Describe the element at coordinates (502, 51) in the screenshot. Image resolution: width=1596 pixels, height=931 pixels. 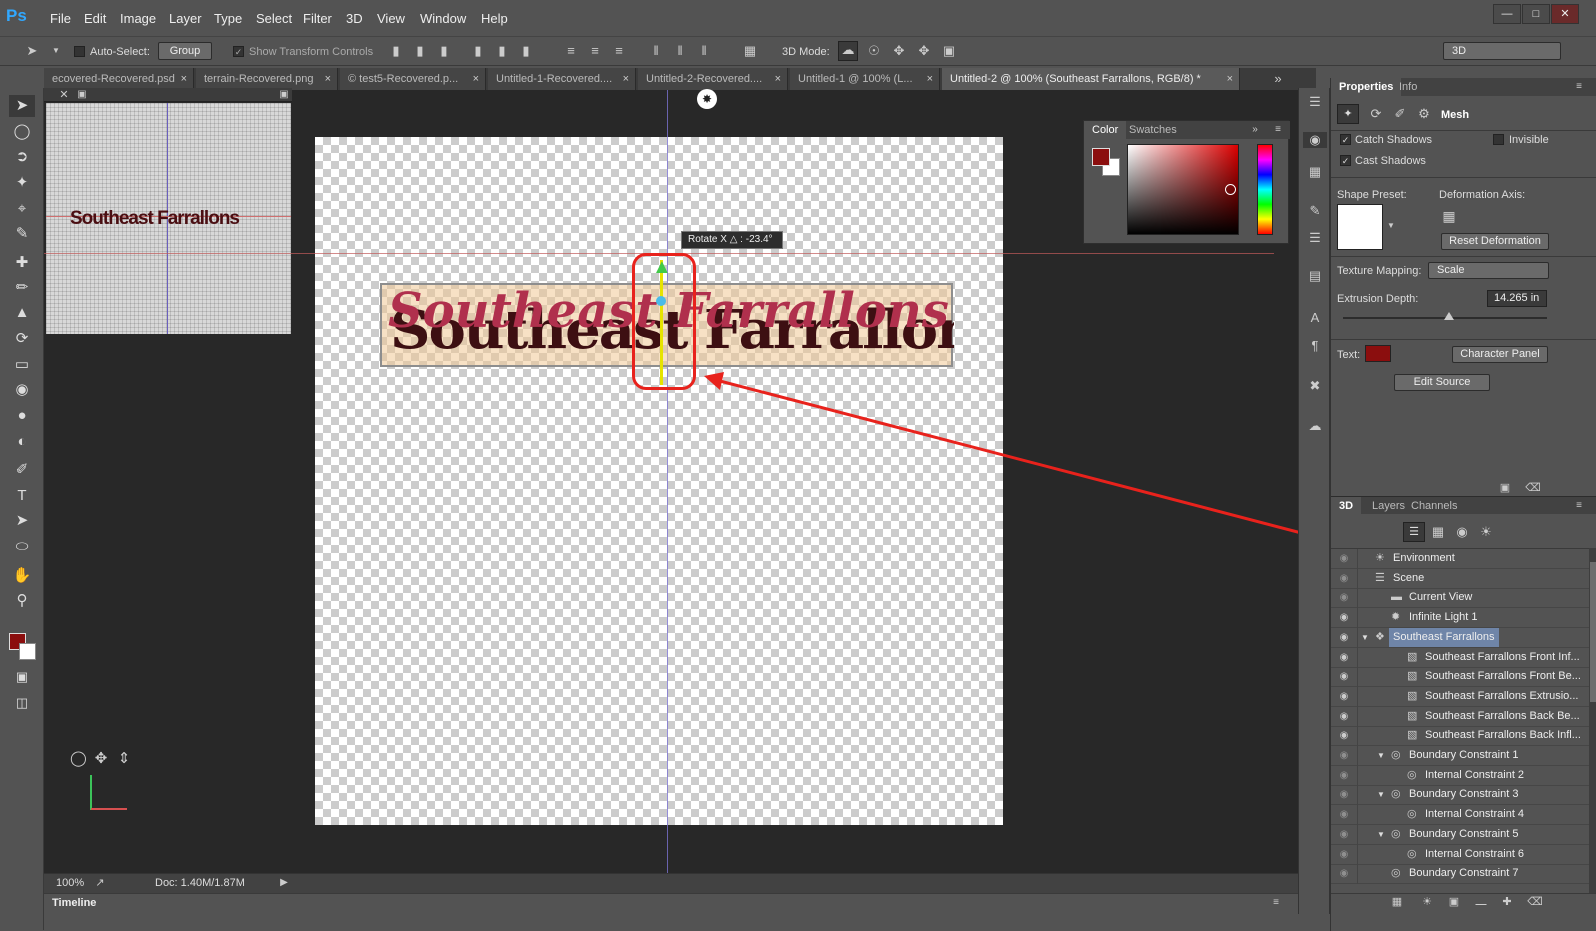
I see `align-hcenter-icon: ▮` at that location.